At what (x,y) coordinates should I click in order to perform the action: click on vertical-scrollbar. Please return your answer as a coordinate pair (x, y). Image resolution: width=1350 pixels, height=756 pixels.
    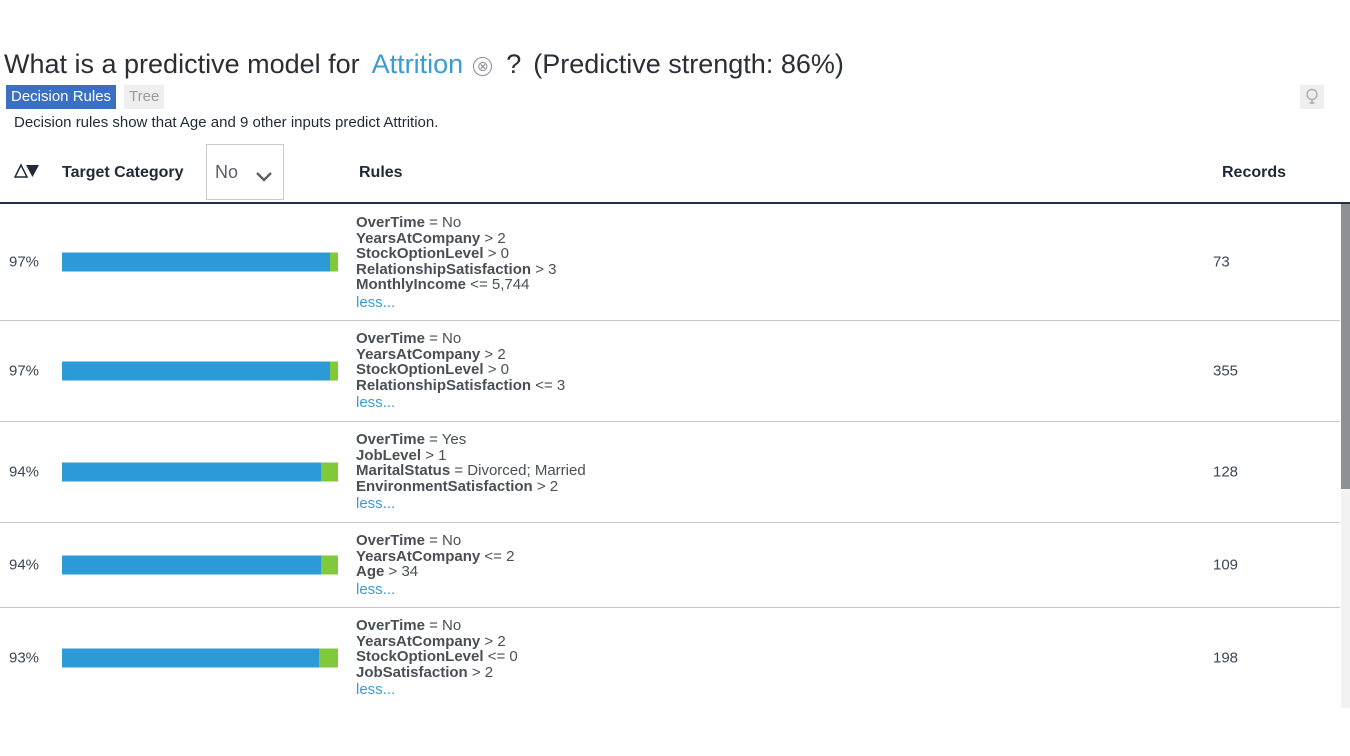
    Looking at the image, I should click on (1345, 456).